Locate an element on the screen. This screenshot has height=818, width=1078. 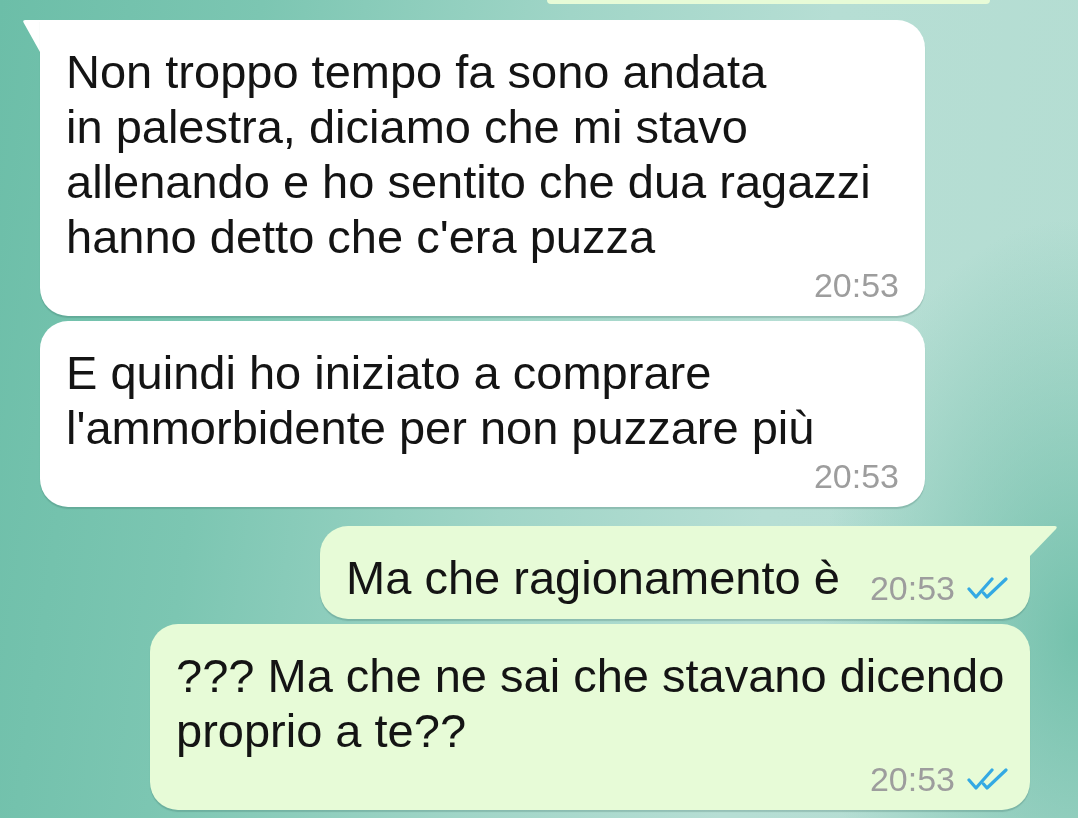
message-text: Ma che ragionamento è is located at coordinates (593, 577).